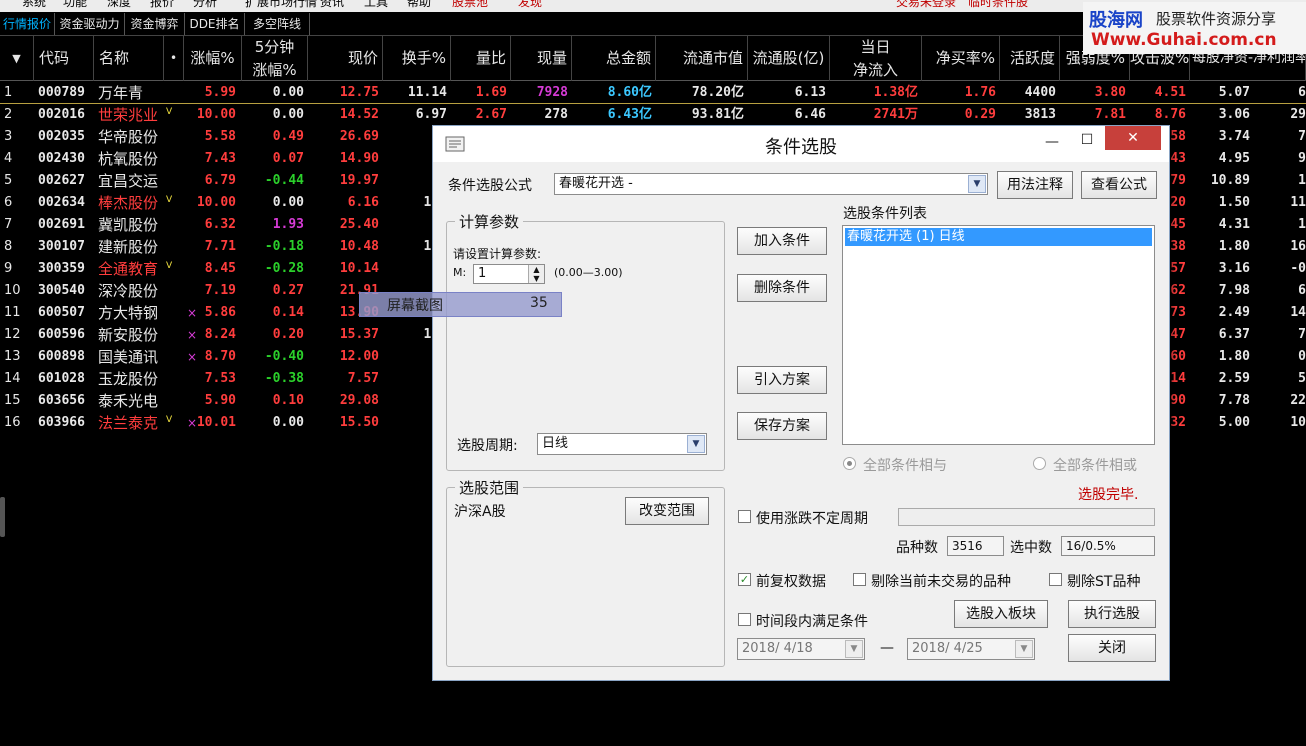  Describe the element at coordinates (555, 443) in the screenshot. I see `period-select-value: 日线` at that location.